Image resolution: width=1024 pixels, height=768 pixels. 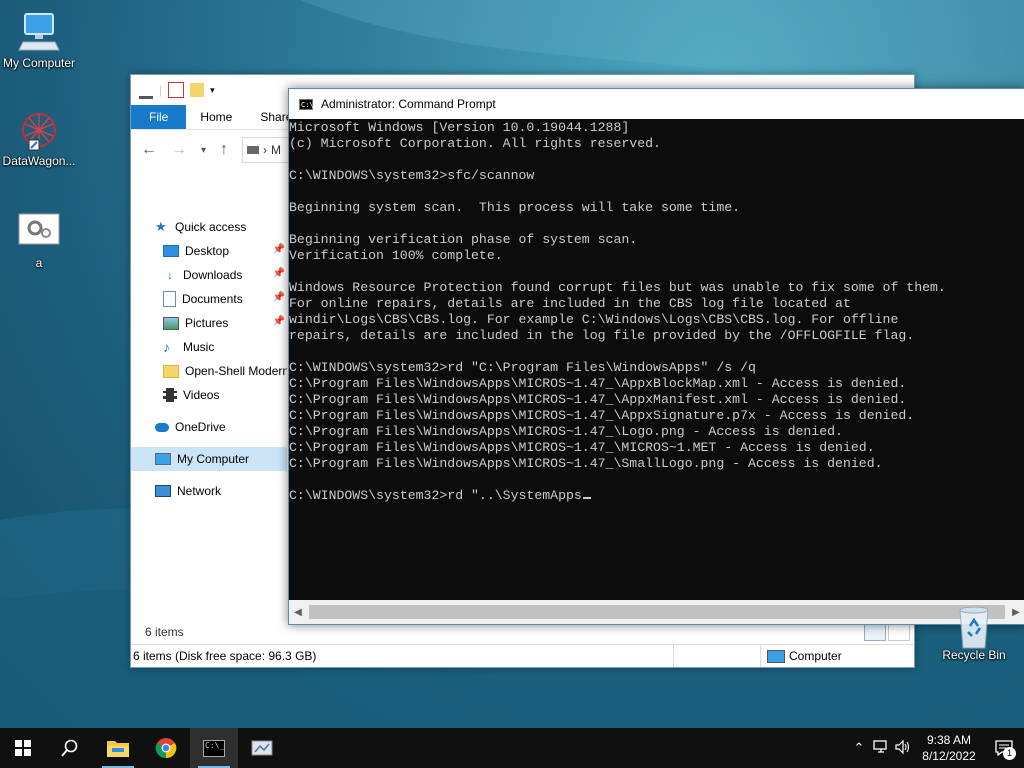 I want to click on nav-network: Network, so click(x=209, y=491).